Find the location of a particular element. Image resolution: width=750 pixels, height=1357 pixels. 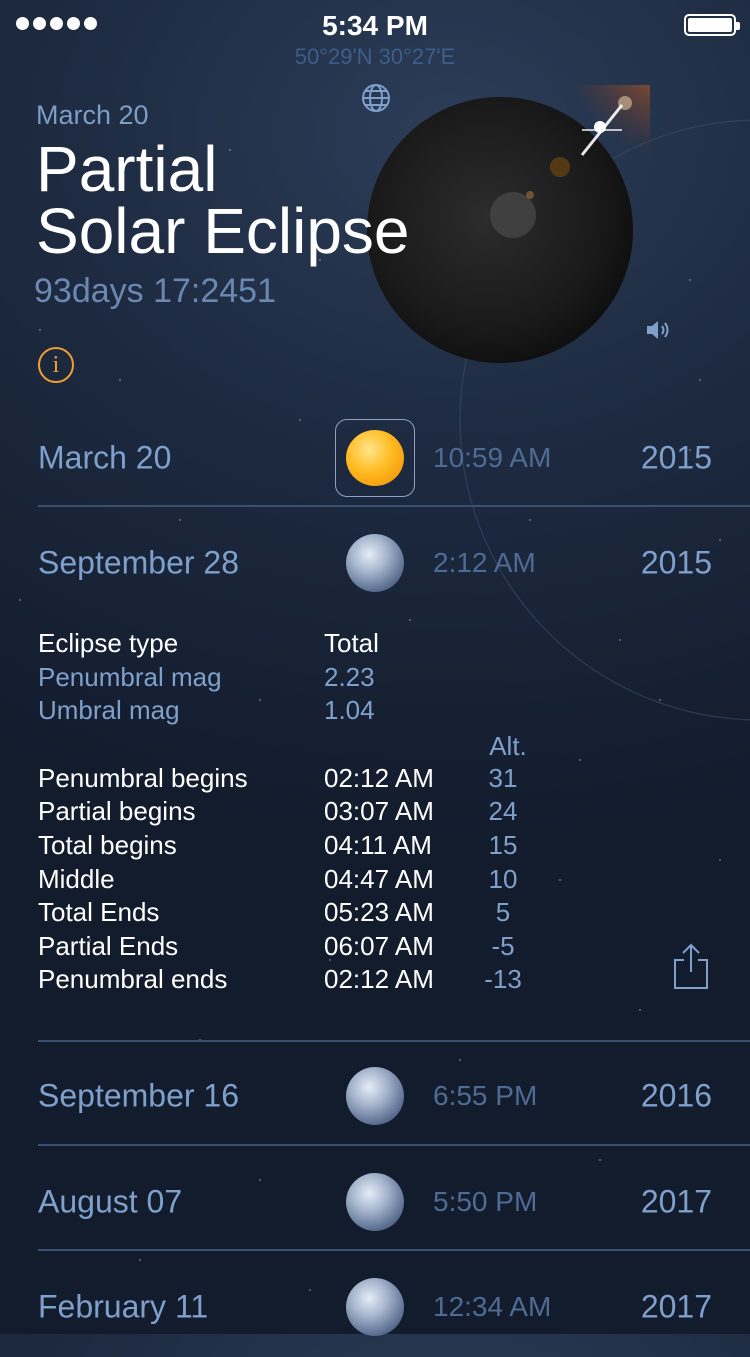

selected-indicator is located at coordinates (375, 458).